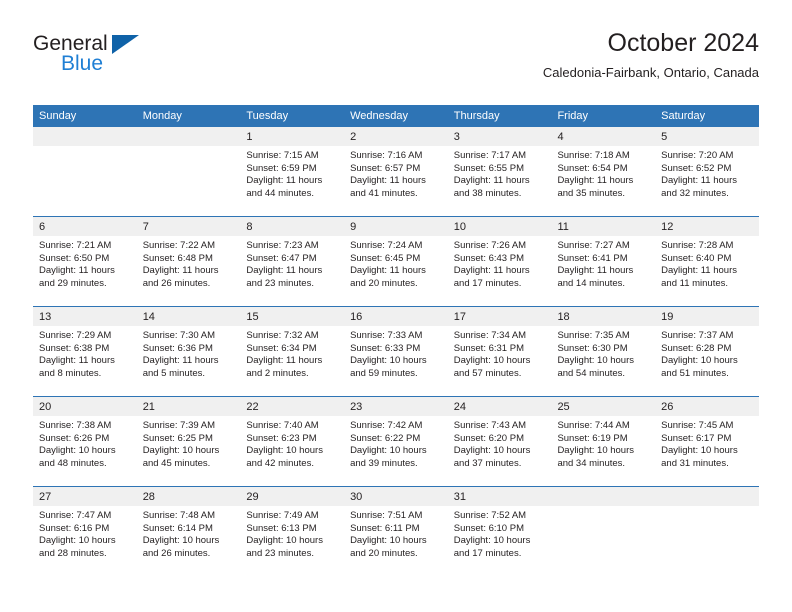  What do you see at coordinates (280, 283) in the screenshot?
I see `day-info-line: and 23 minutes.` at bounding box center [280, 283].